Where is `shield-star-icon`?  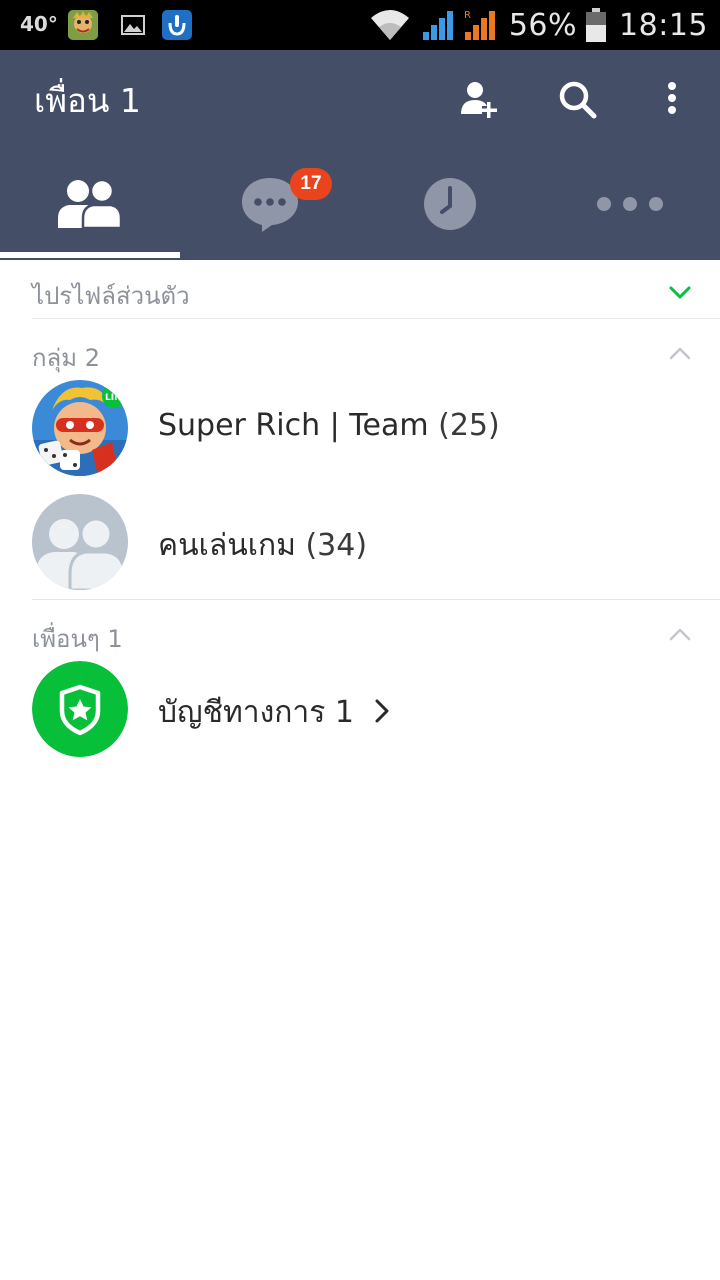 shield-star-icon is located at coordinates (80, 709).